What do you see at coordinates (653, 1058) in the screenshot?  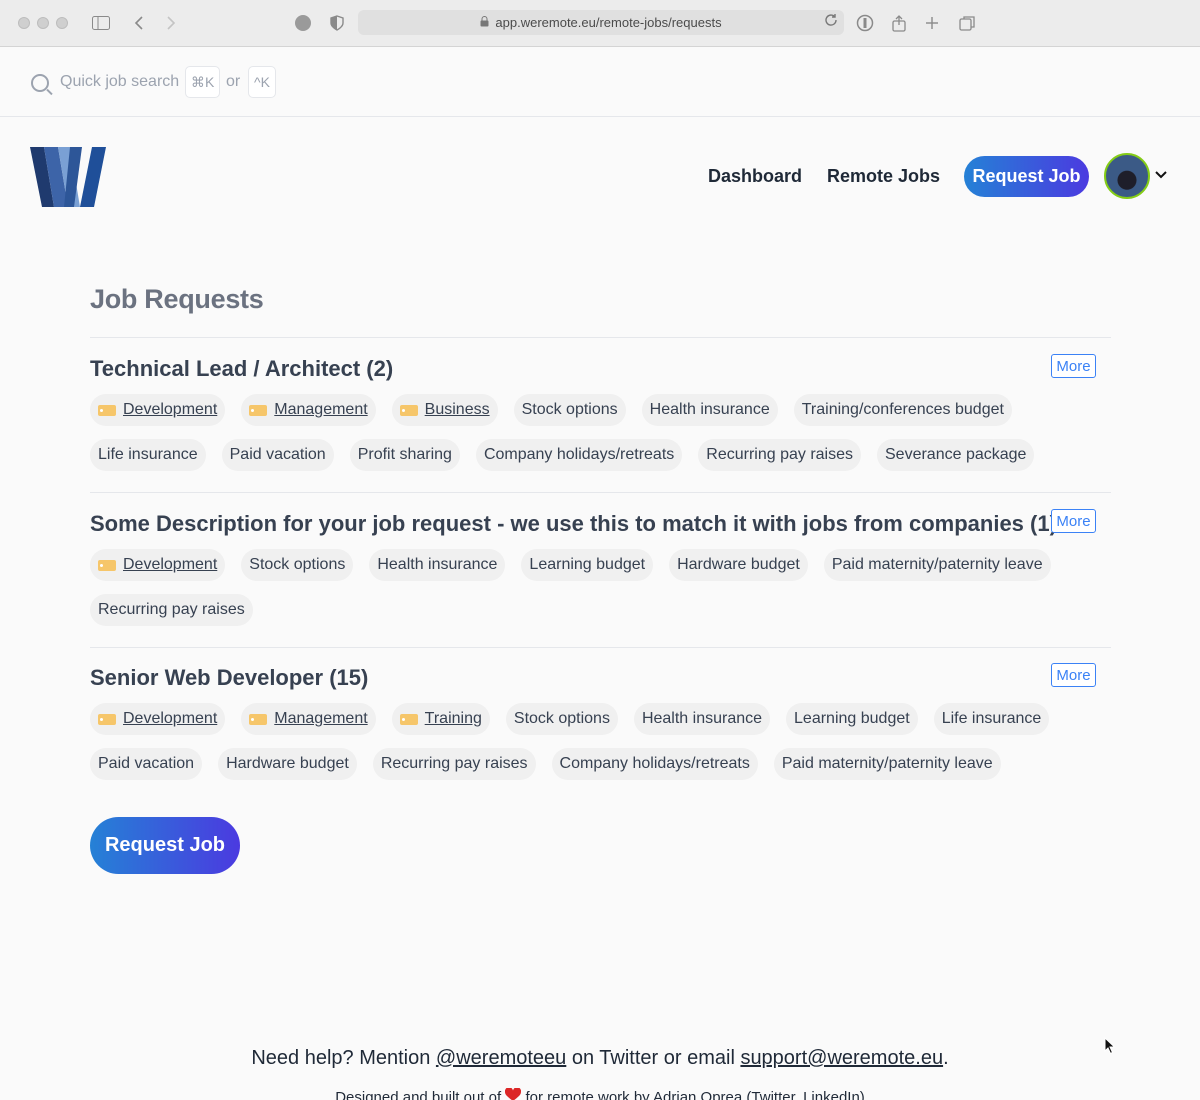 I see `footer-help-middle: on Twitter or email` at bounding box center [653, 1058].